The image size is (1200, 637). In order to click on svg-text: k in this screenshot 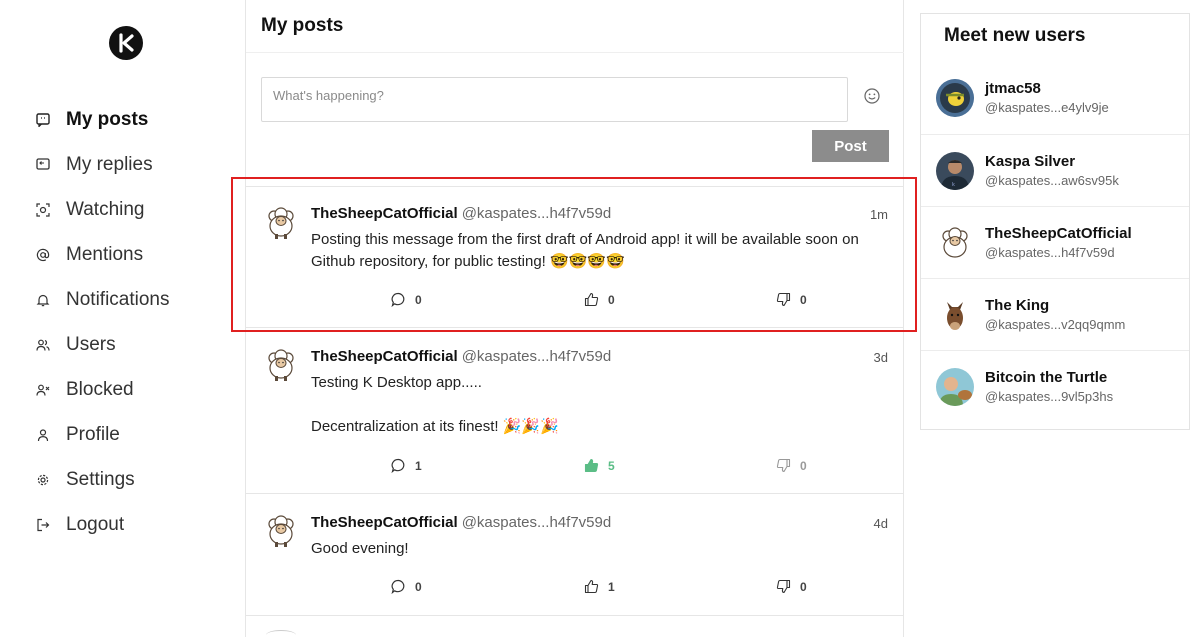, I will do `click(953, 185)`.